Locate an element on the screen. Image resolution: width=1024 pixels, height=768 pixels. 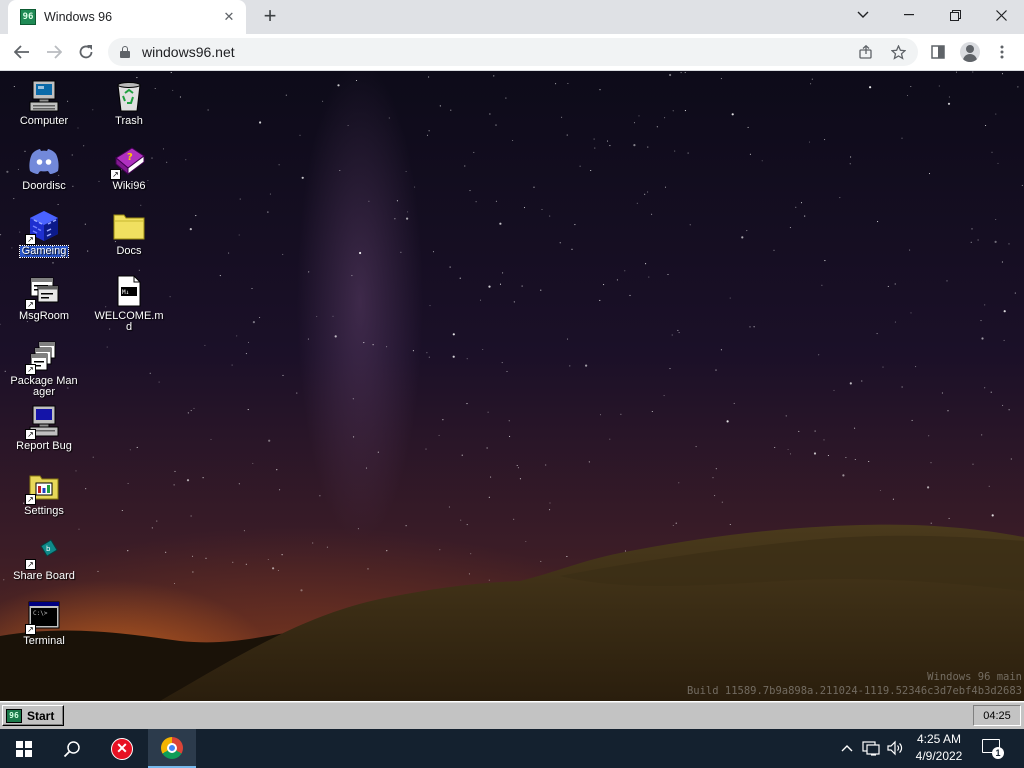
desktop-icon-msgroom: ↗ MsgRoom is located at coordinates (44, 298).